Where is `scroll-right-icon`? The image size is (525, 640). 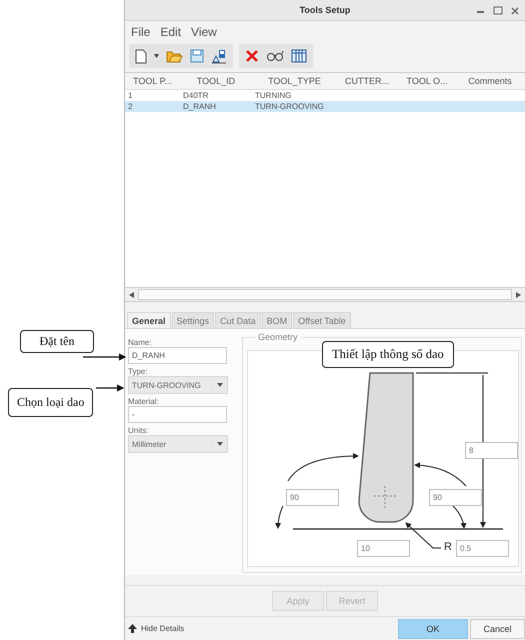 scroll-right-icon is located at coordinates (518, 295).